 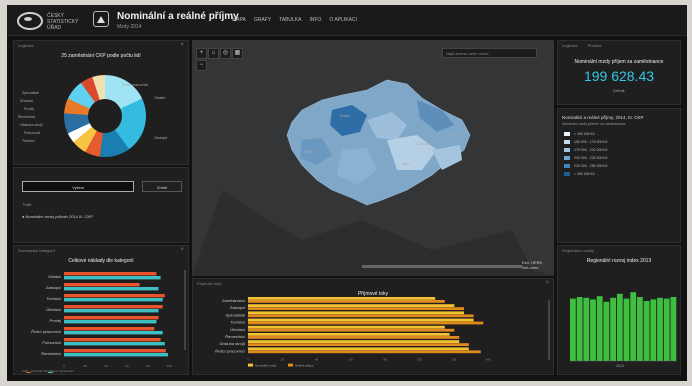 I want to click on select-button: Vybrat, so click(x=78, y=186).